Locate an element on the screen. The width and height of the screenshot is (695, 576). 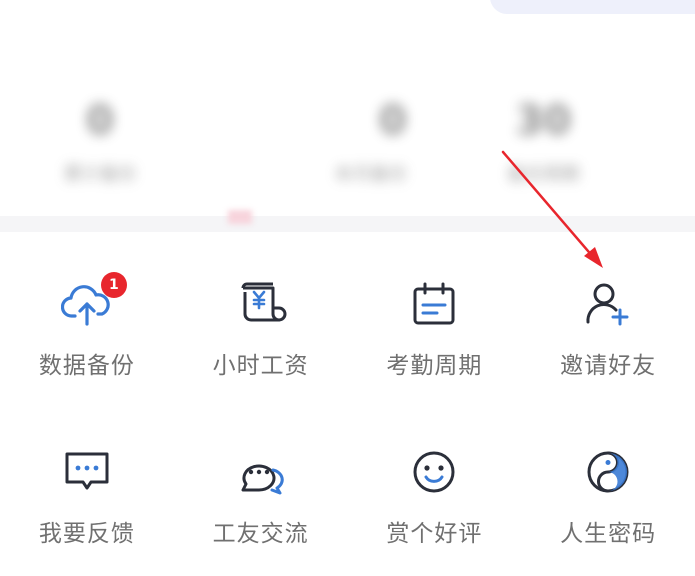
tool-feedback: 我要反馈 is located at coordinates (87, 490).